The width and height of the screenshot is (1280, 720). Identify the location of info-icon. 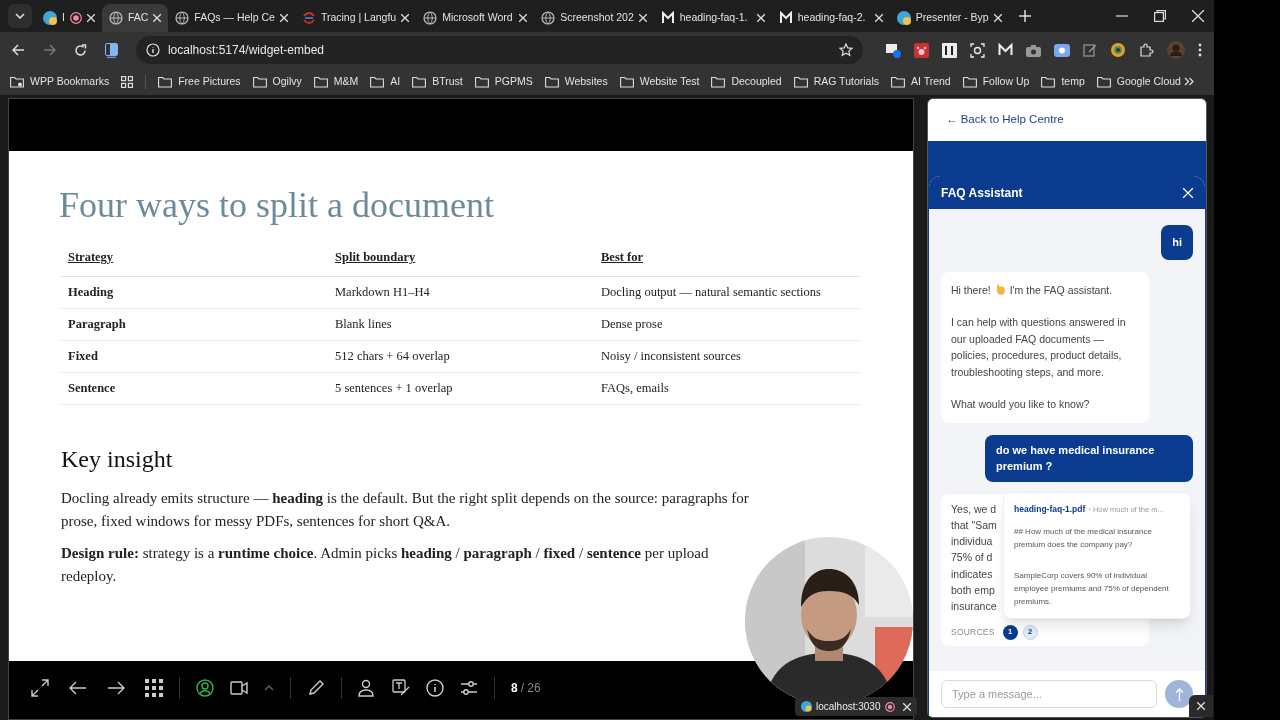
(435, 688).